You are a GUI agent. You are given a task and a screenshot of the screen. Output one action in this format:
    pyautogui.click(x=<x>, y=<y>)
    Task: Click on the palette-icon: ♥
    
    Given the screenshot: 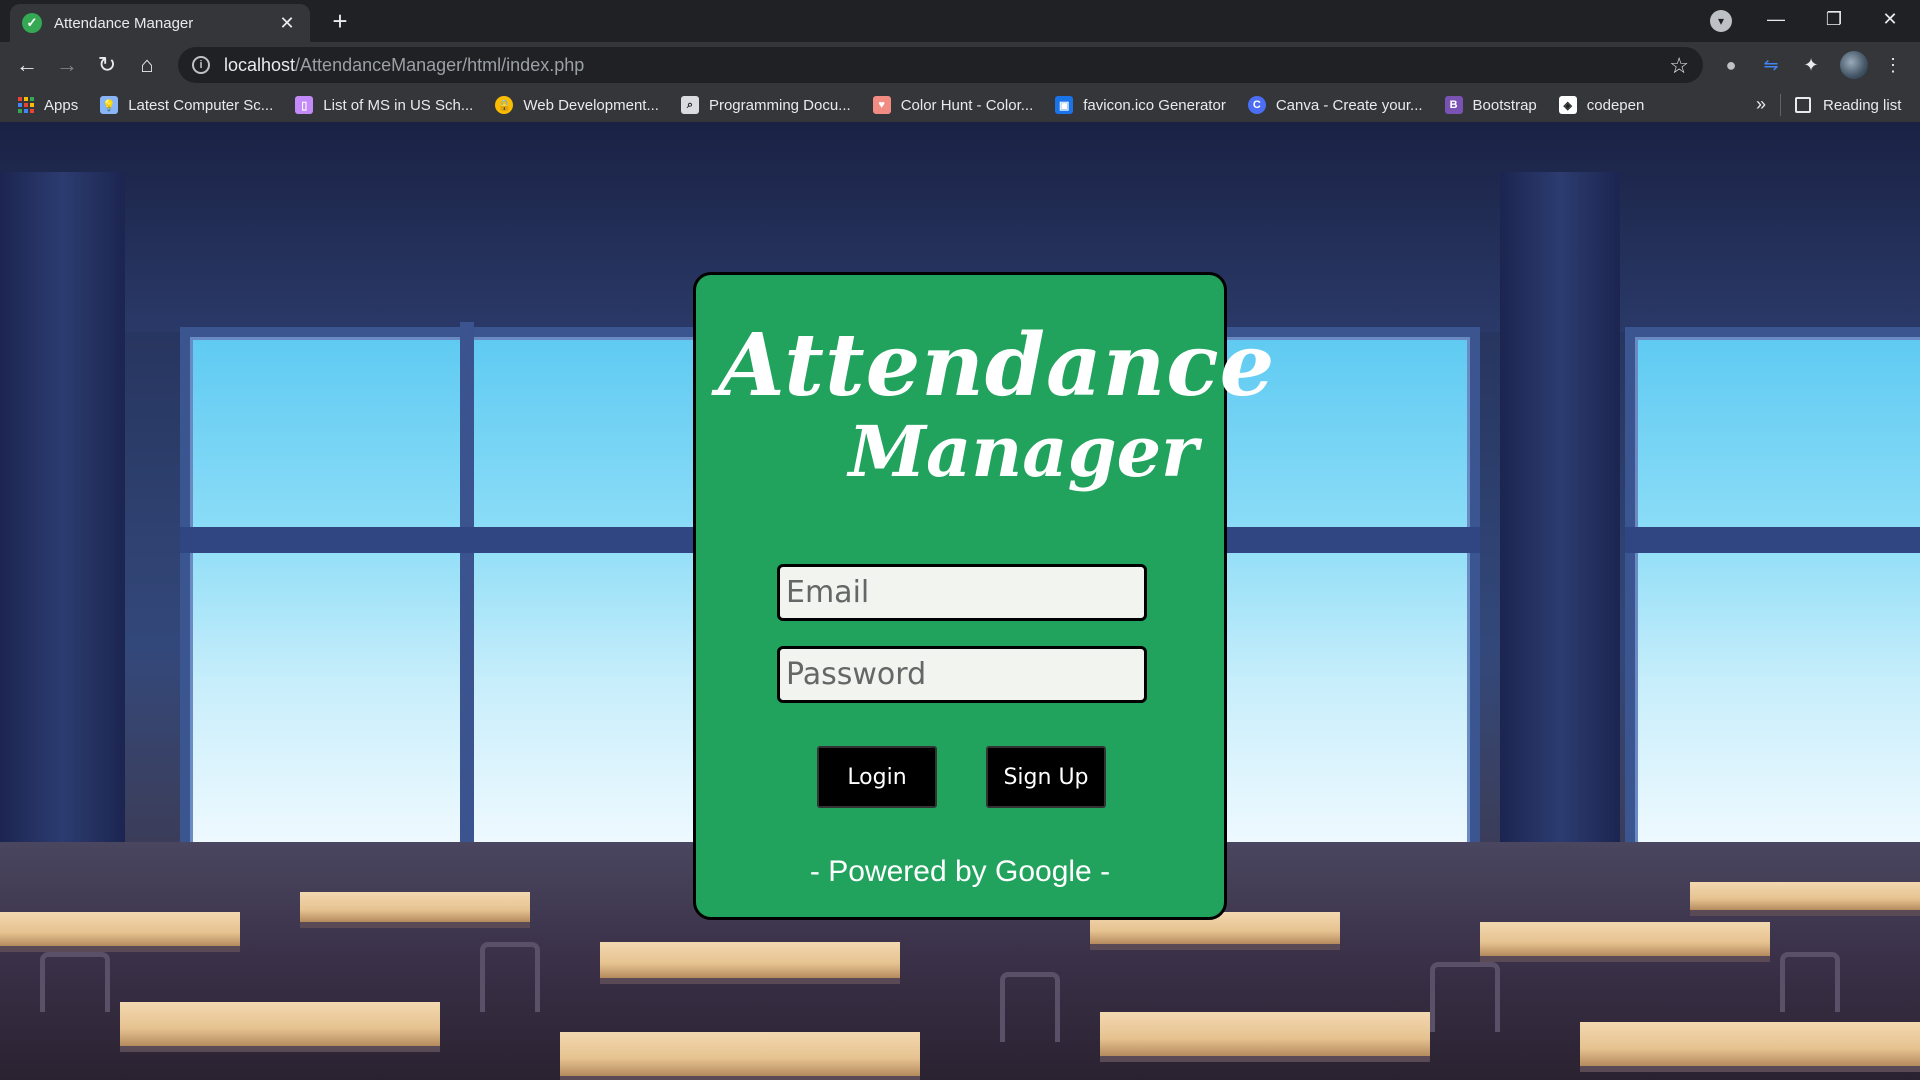 What is the action you would take?
    pyautogui.click(x=881, y=105)
    